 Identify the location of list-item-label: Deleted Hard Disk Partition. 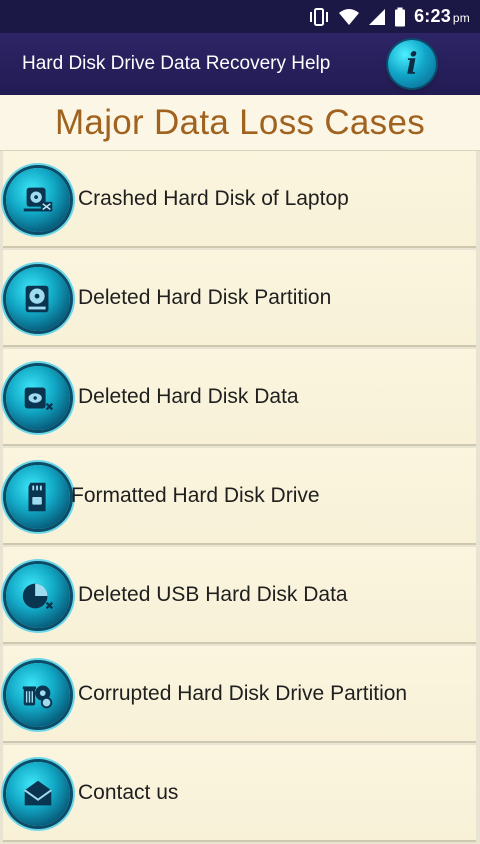
(205, 297).